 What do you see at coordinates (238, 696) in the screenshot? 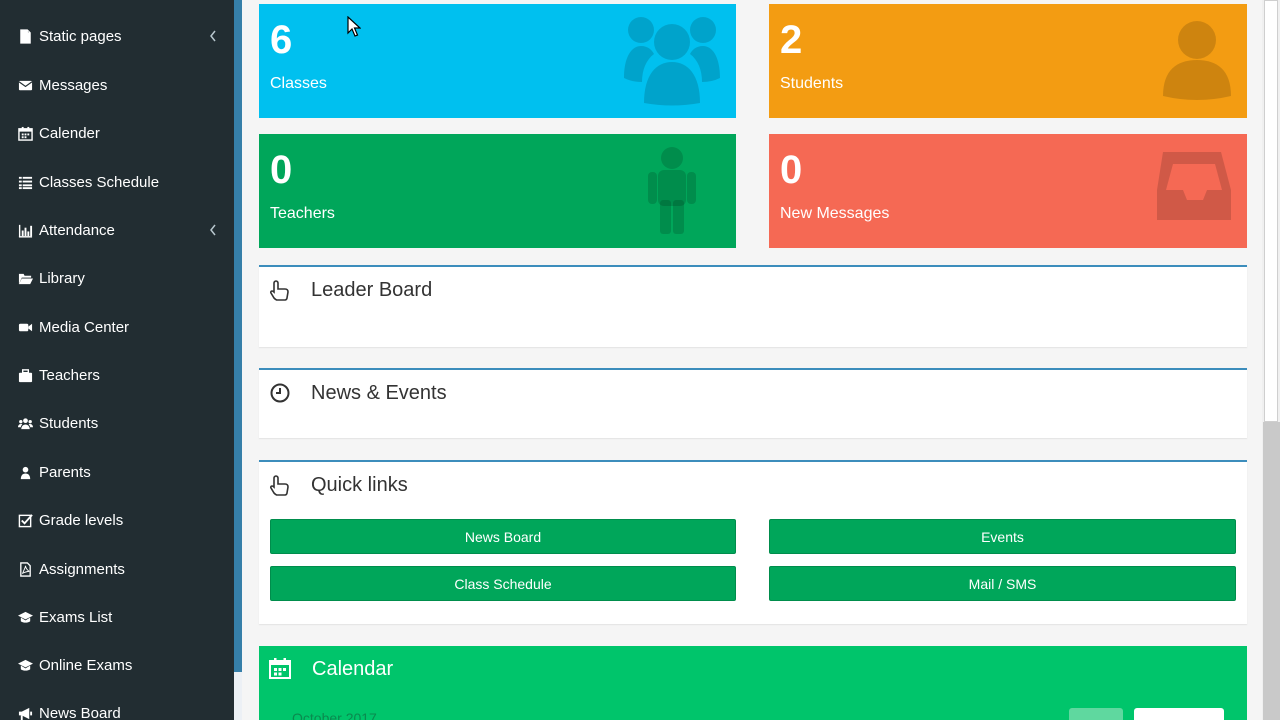
I see `sidebar-edge-gap` at bounding box center [238, 696].